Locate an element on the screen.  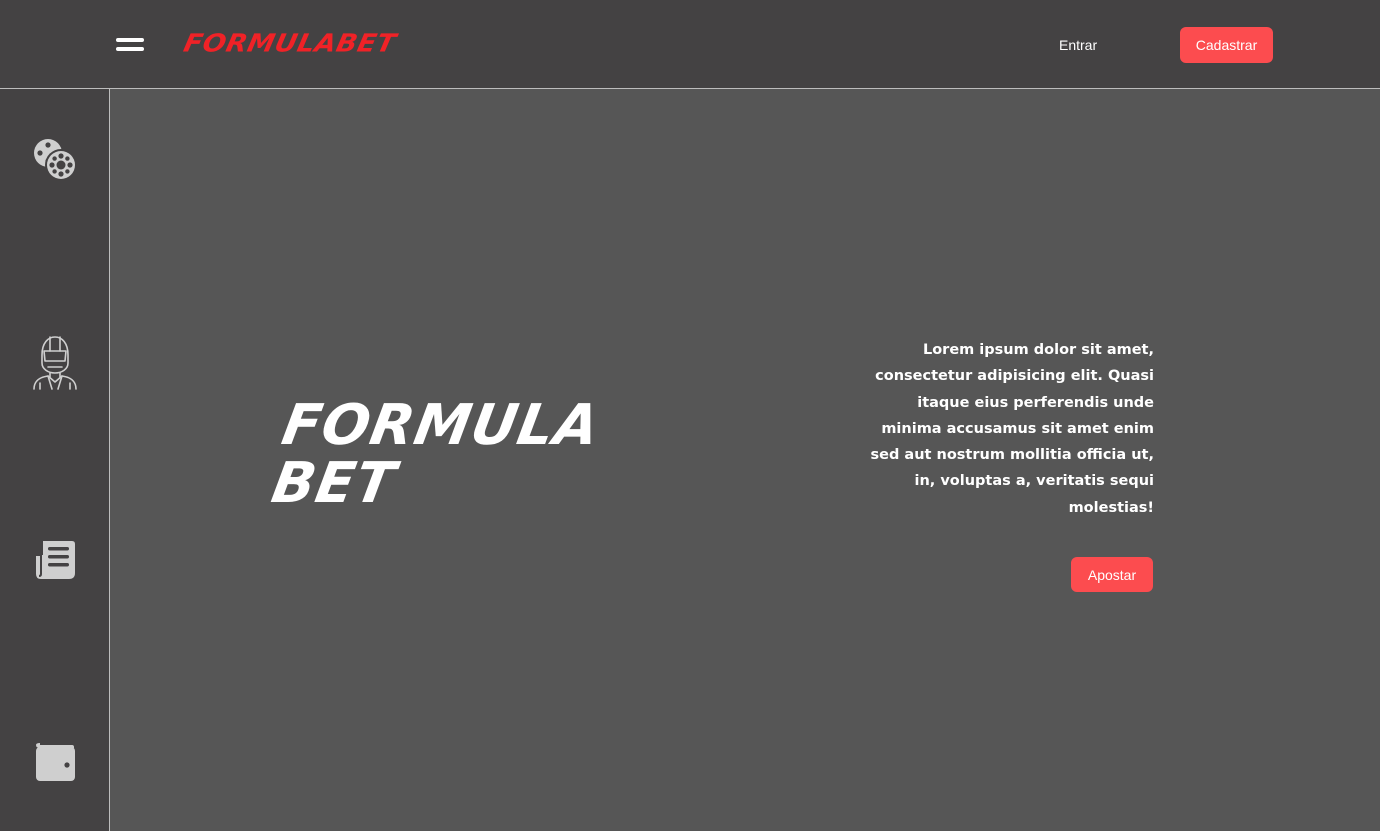
racing-driver-icon is located at coordinates (55, 361).